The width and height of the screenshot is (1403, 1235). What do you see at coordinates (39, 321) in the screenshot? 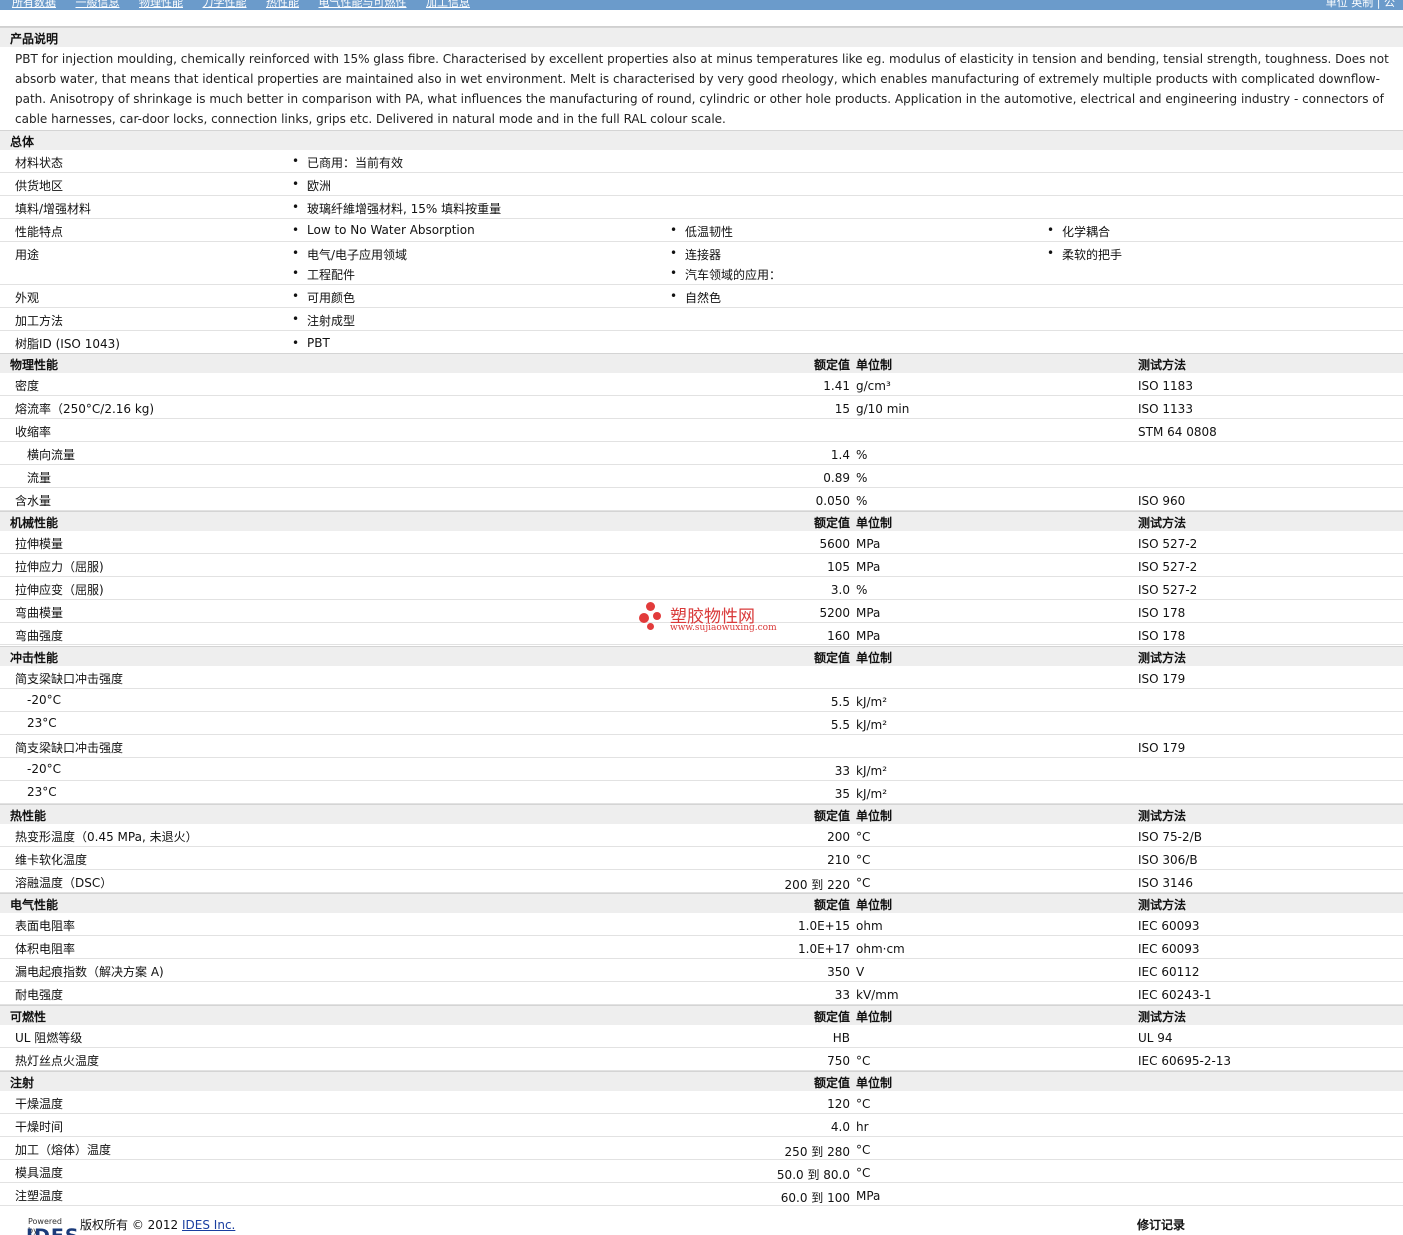
I see `row-label: 加工方法` at bounding box center [39, 321].